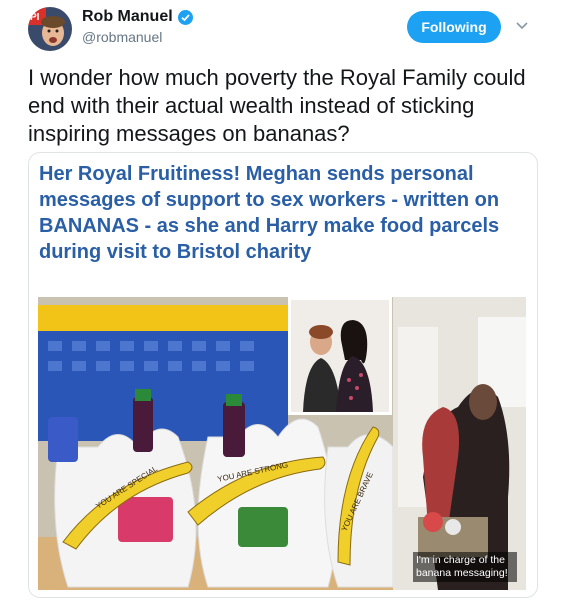 This screenshot has width=562, height=605. What do you see at coordinates (50, 29) in the screenshot?
I see `avatar: PI` at bounding box center [50, 29].